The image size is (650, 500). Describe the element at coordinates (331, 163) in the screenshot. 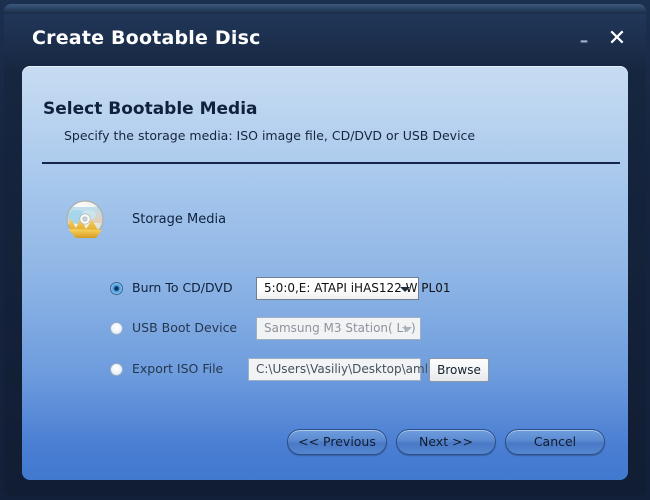

I see `header-divider` at that location.